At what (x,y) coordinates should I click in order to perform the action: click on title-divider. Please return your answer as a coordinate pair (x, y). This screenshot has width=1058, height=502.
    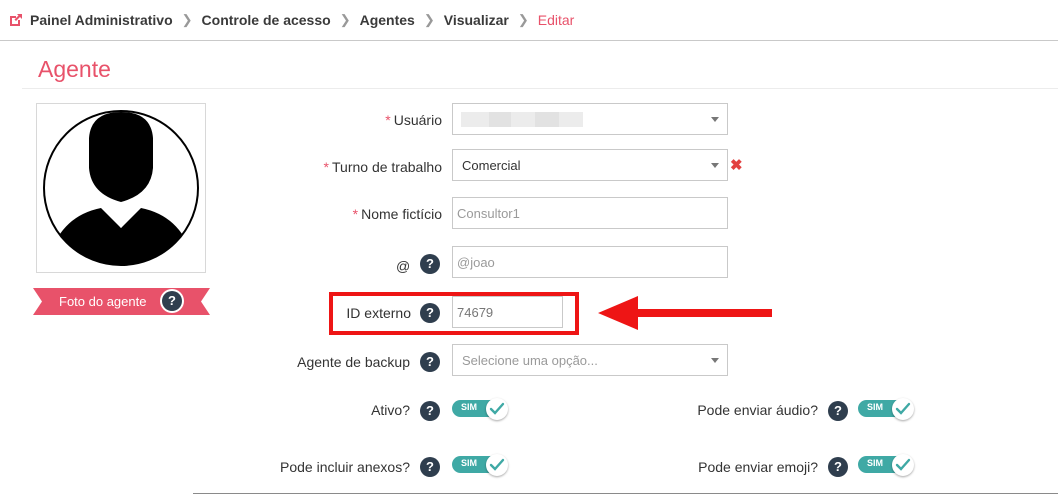
    Looking at the image, I should click on (540, 88).